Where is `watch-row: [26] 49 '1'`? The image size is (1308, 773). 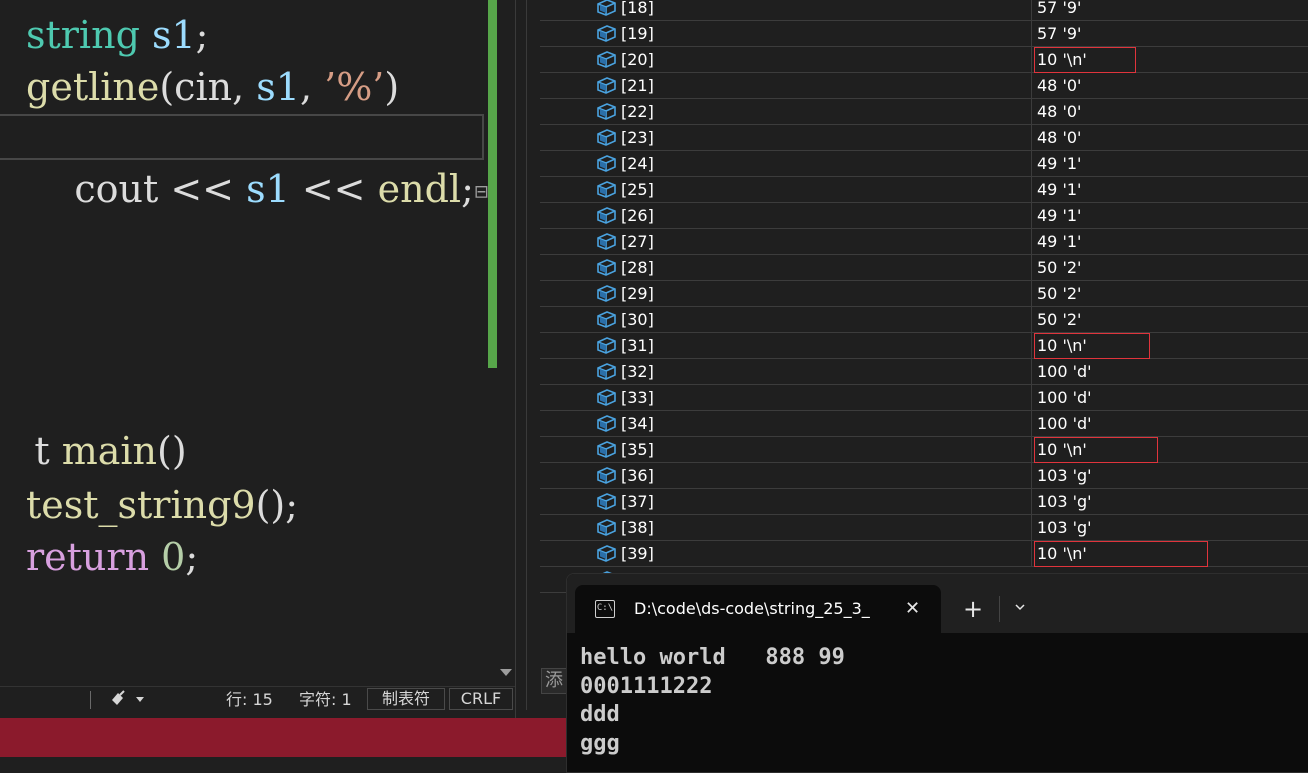 watch-row: [26] 49 '1' is located at coordinates (924, 216).